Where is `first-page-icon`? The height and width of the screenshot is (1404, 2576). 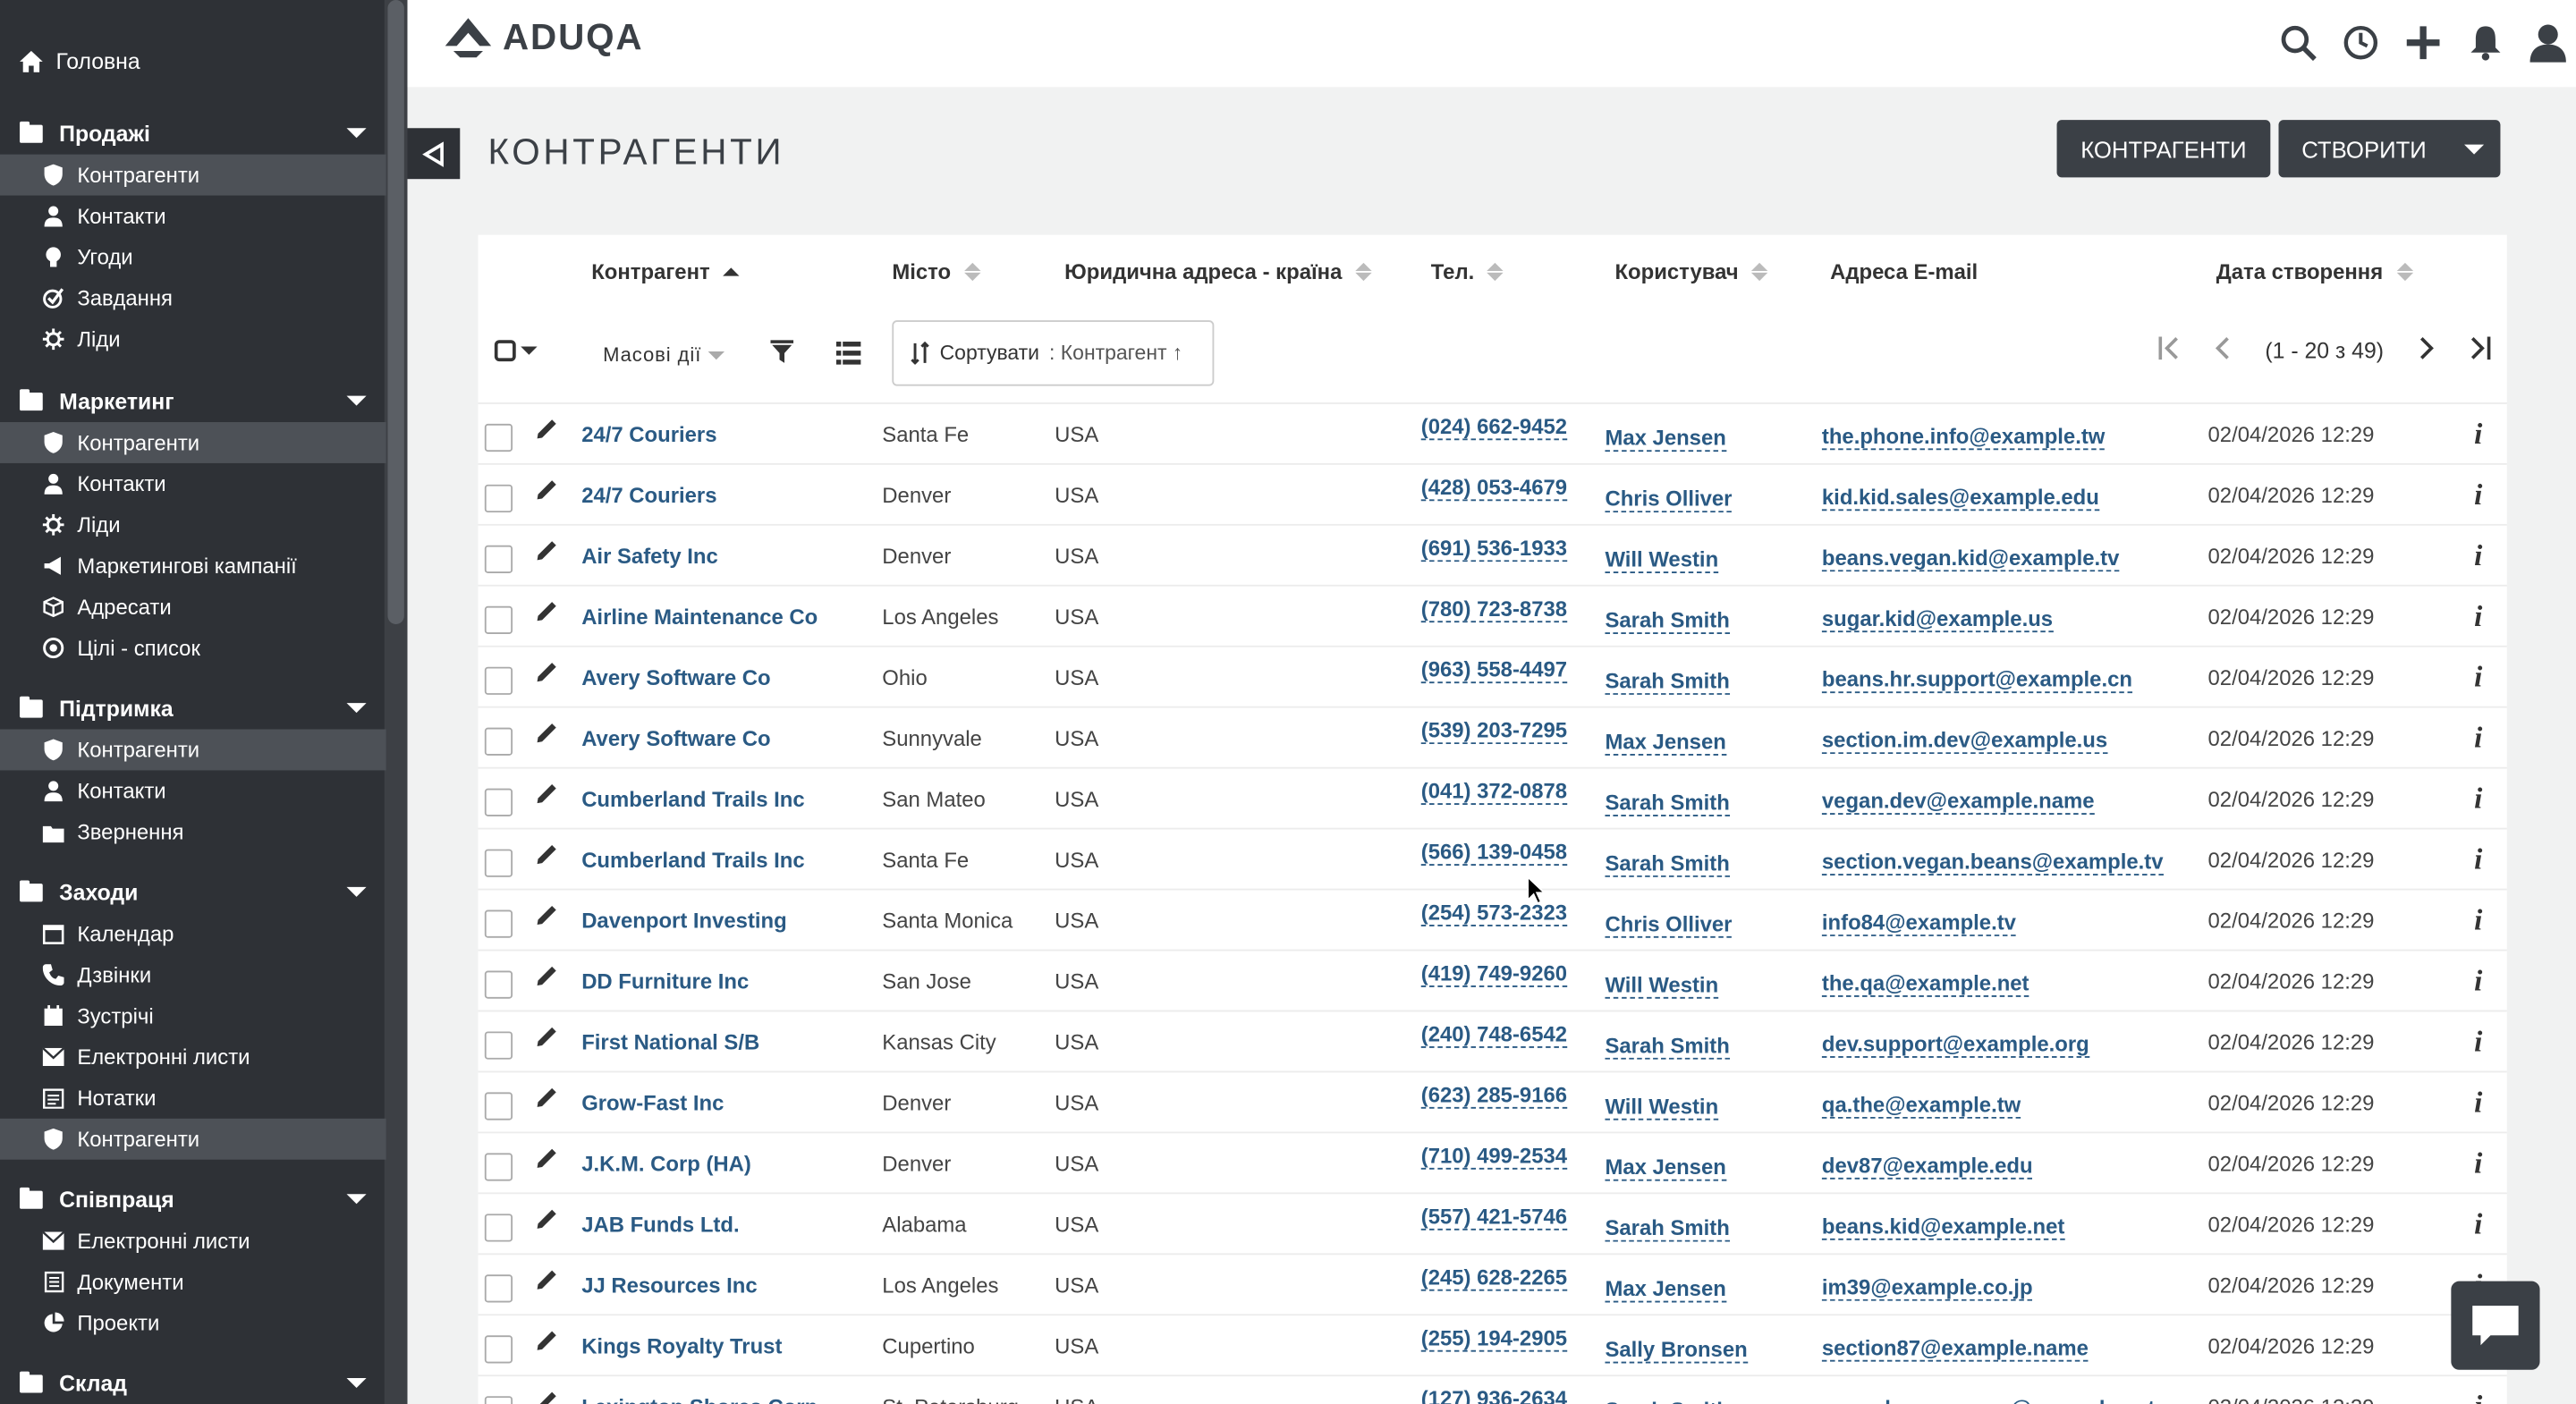
first-page-icon is located at coordinates (2167, 350).